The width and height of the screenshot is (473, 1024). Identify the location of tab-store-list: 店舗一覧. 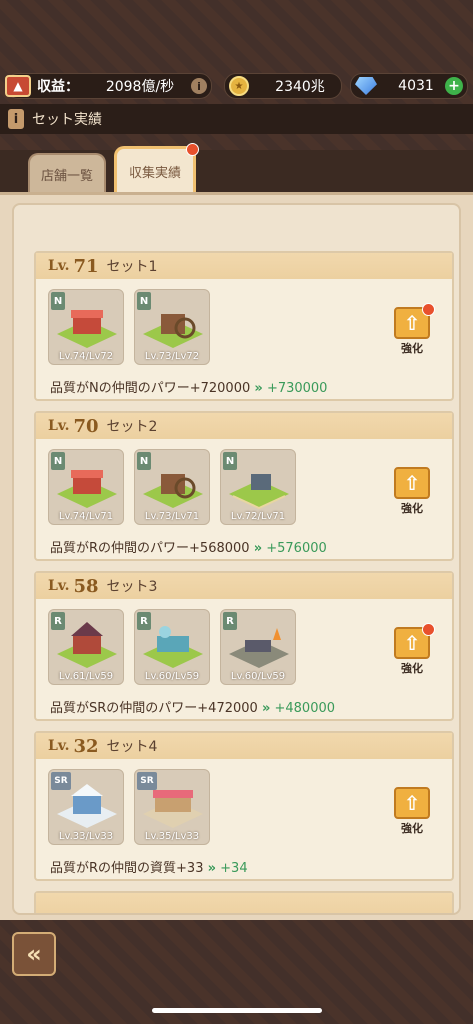
(67, 173).